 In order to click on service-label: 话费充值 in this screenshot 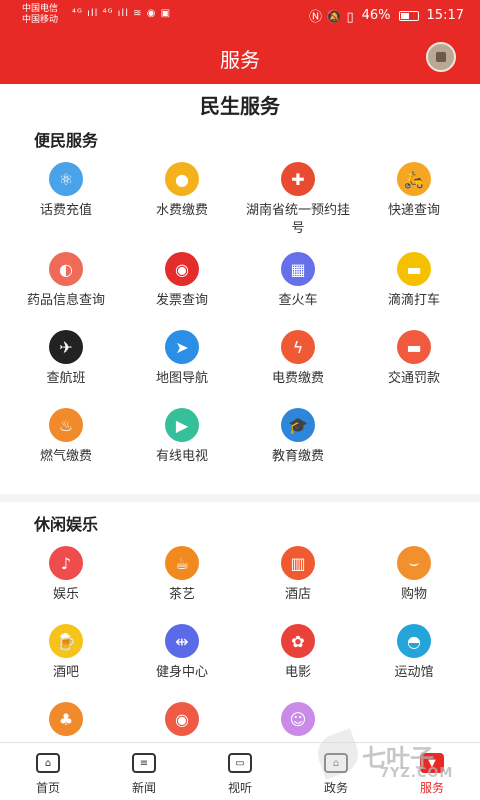, I will do `click(65, 210)`.